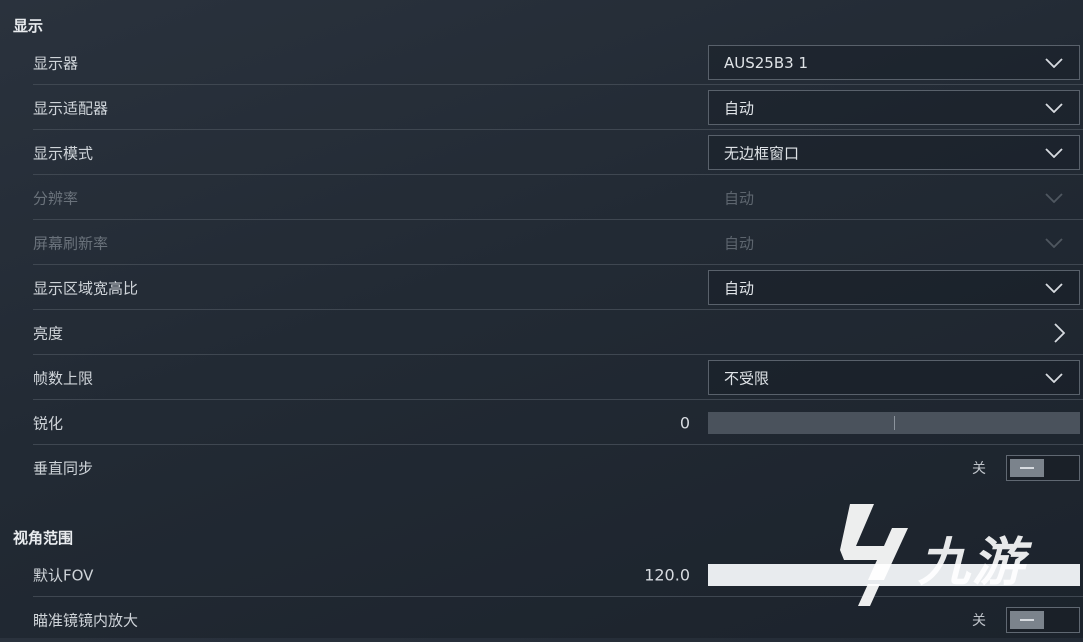 This screenshot has height=642, width=1083. What do you see at coordinates (63, 468) in the screenshot?
I see `label-vsync: 垂直同步` at bounding box center [63, 468].